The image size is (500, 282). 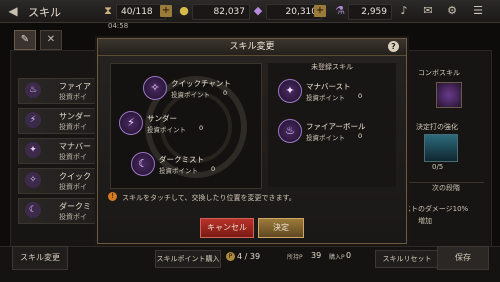 What do you see at coordinates (439, 73) in the screenshot?
I see `combo-skill-label: コンボスキル` at bounding box center [439, 73].